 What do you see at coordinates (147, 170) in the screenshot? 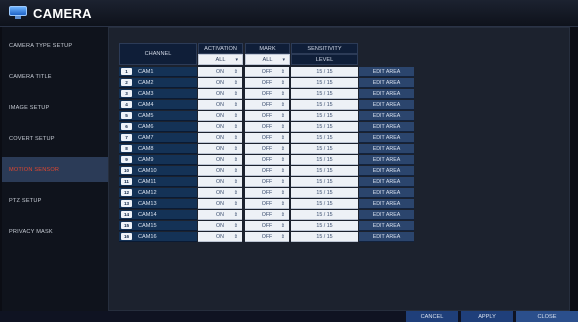
I see `channel-name: CAM10` at bounding box center [147, 170].